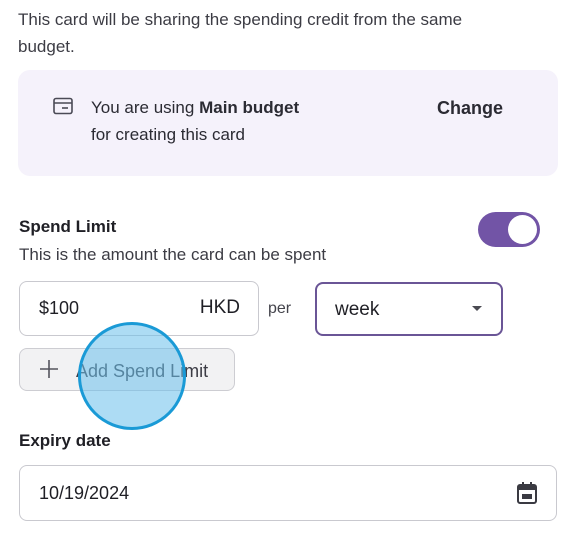 This screenshot has height=538, width=576. What do you see at coordinates (142, 371) in the screenshot?
I see `add-spend-limit-label: Add Spend Limit` at bounding box center [142, 371].